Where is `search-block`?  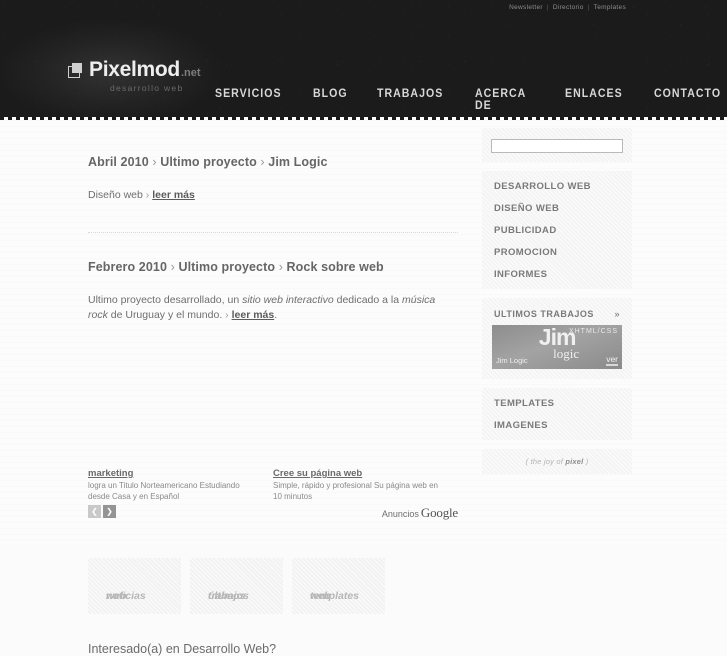 search-block is located at coordinates (557, 145).